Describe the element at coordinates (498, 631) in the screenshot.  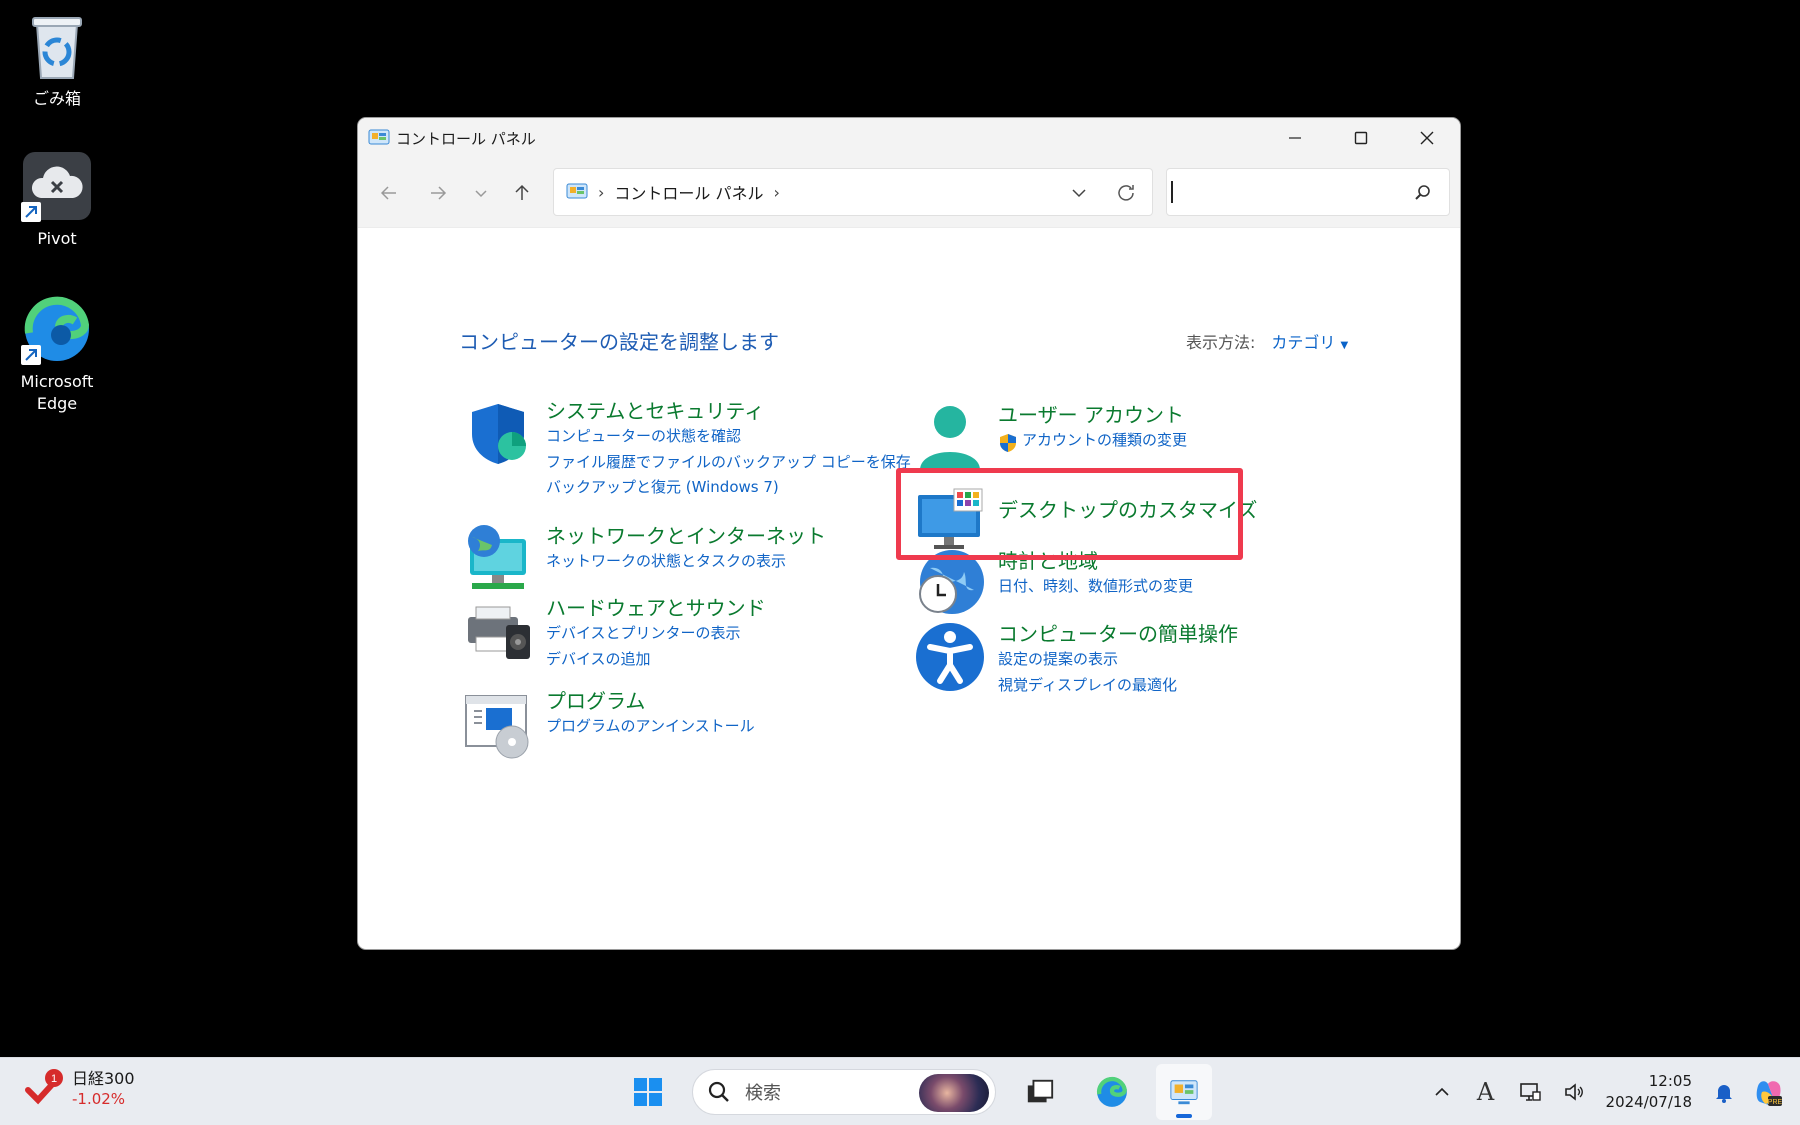
I see `printer-speaker-icon` at that location.